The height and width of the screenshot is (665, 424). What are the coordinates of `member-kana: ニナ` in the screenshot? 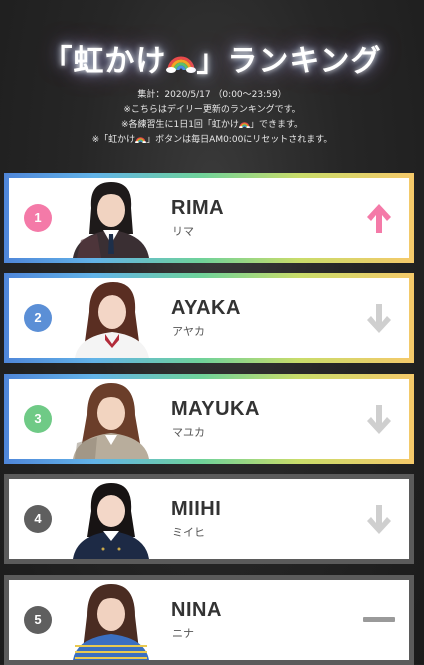 It's located at (183, 633).